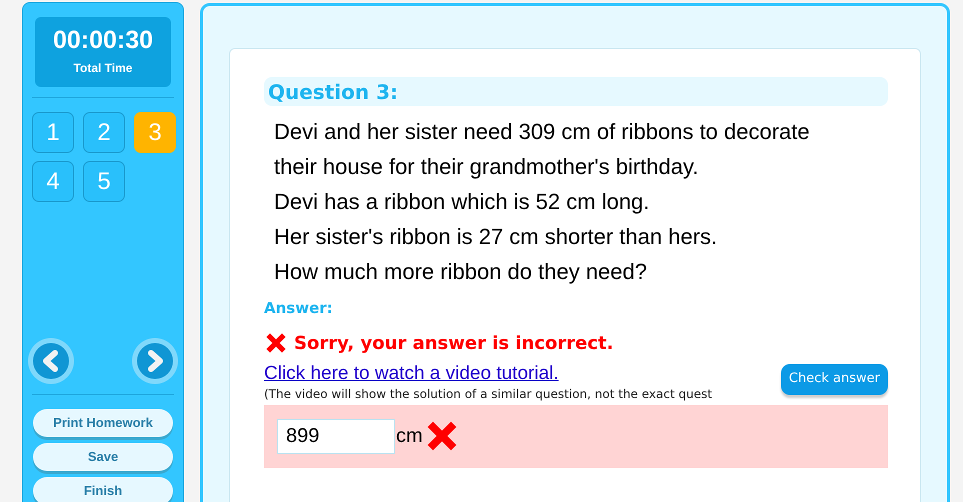 The height and width of the screenshot is (502, 963). Describe the element at coordinates (103, 68) in the screenshot. I see `timer-label: Total Time` at that location.